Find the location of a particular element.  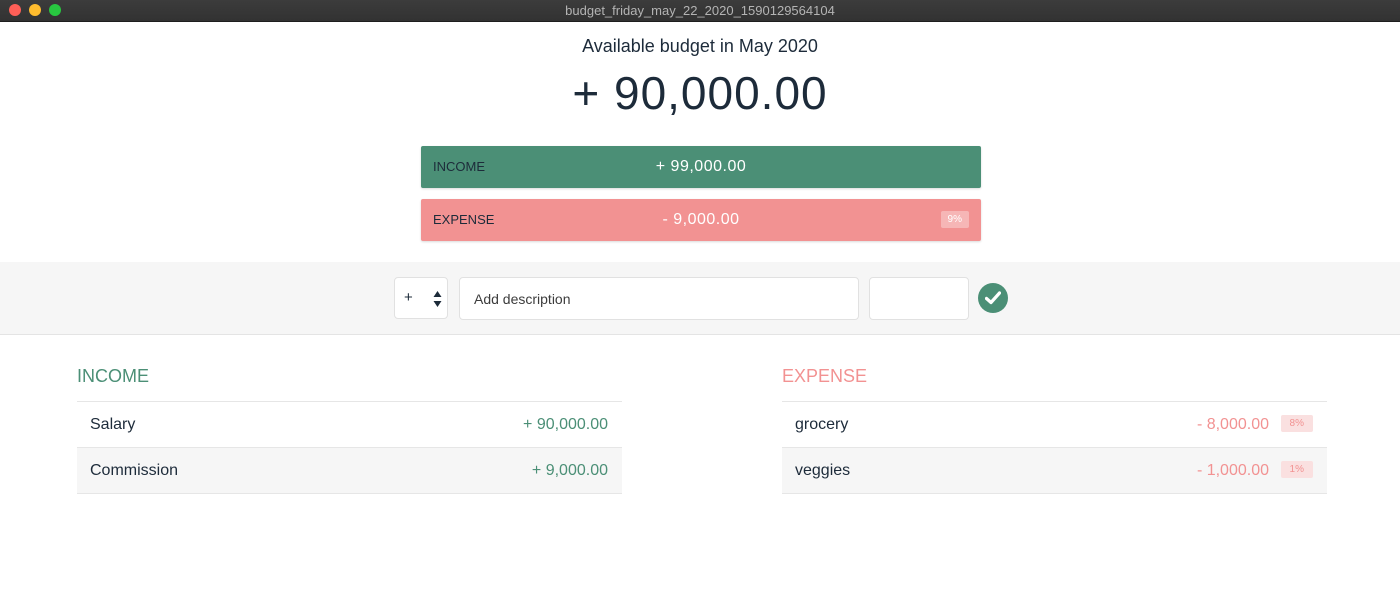

income-summary: INCOME + 99,000.00 is located at coordinates (701, 167).